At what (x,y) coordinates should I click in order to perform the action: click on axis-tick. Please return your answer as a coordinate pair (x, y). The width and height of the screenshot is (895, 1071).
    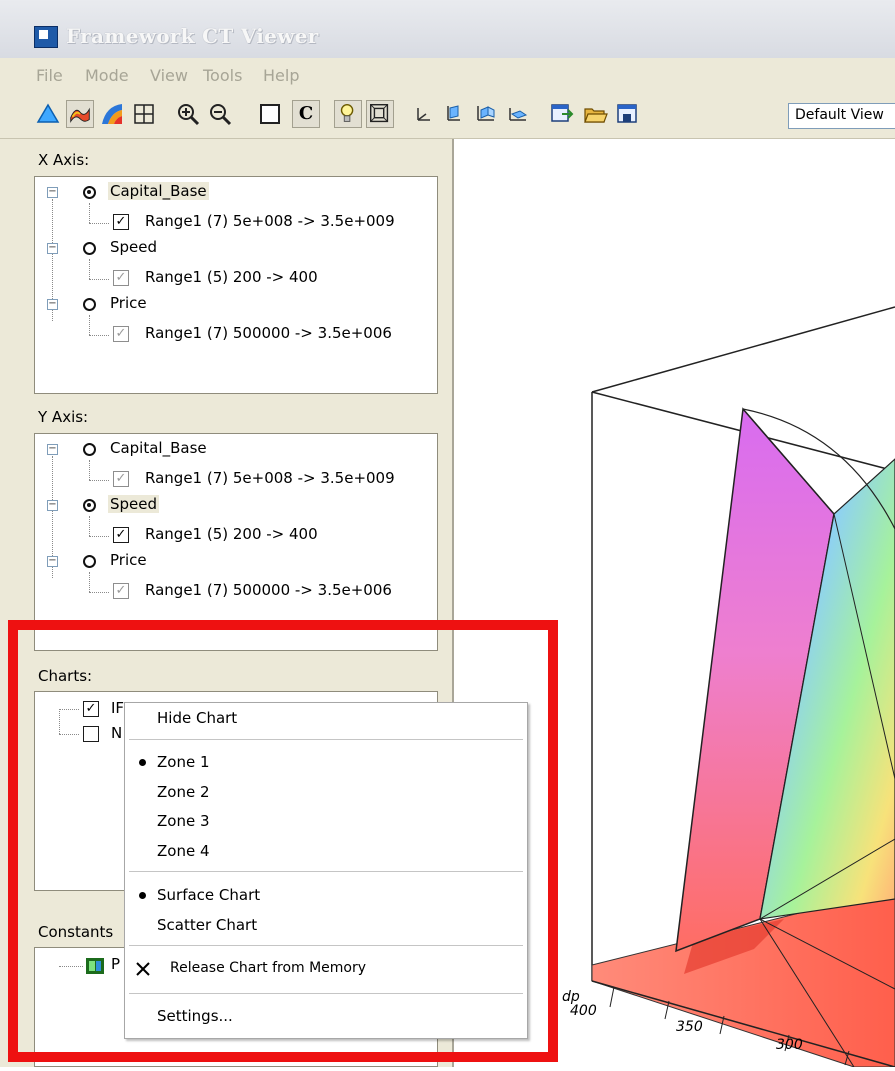
    Looking at the image, I should click on (612, 997).